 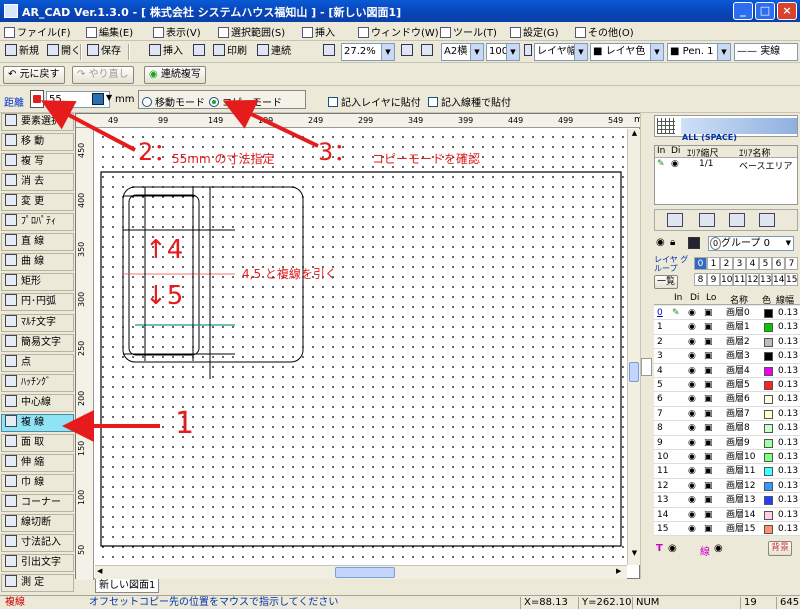 I want to click on layer-number: 1, so click(x=660, y=327).